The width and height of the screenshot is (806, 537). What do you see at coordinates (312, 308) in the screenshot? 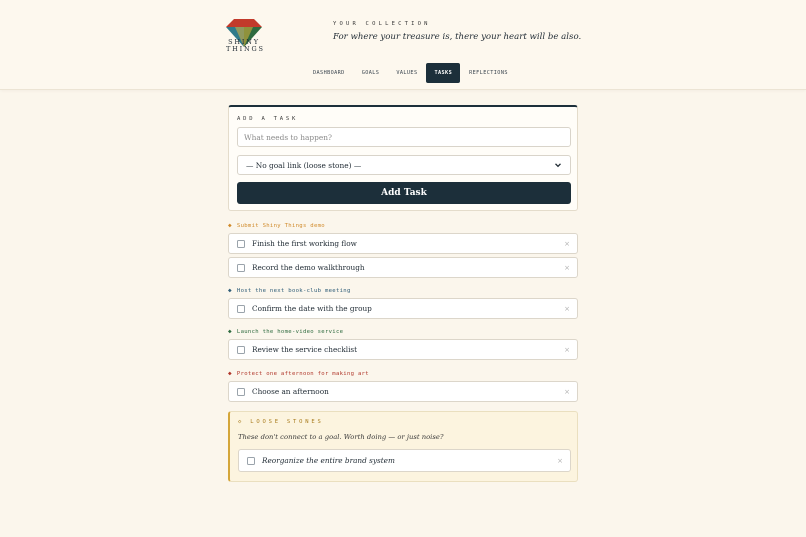
I see `task-title: Confirm the date with the group` at bounding box center [312, 308].